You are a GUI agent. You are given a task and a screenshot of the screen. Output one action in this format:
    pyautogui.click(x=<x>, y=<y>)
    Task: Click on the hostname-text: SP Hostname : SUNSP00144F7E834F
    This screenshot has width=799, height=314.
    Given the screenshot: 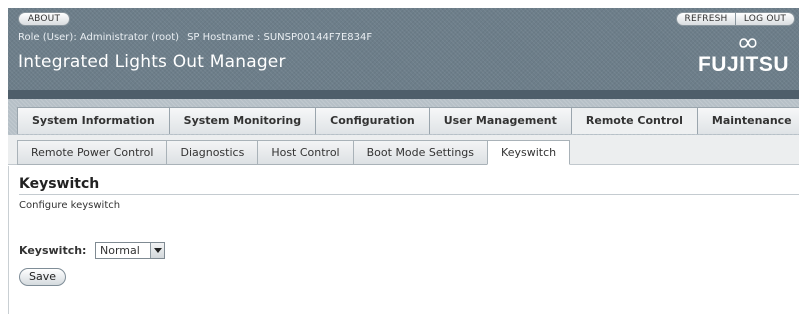 What is the action you would take?
    pyautogui.click(x=280, y=37)
    